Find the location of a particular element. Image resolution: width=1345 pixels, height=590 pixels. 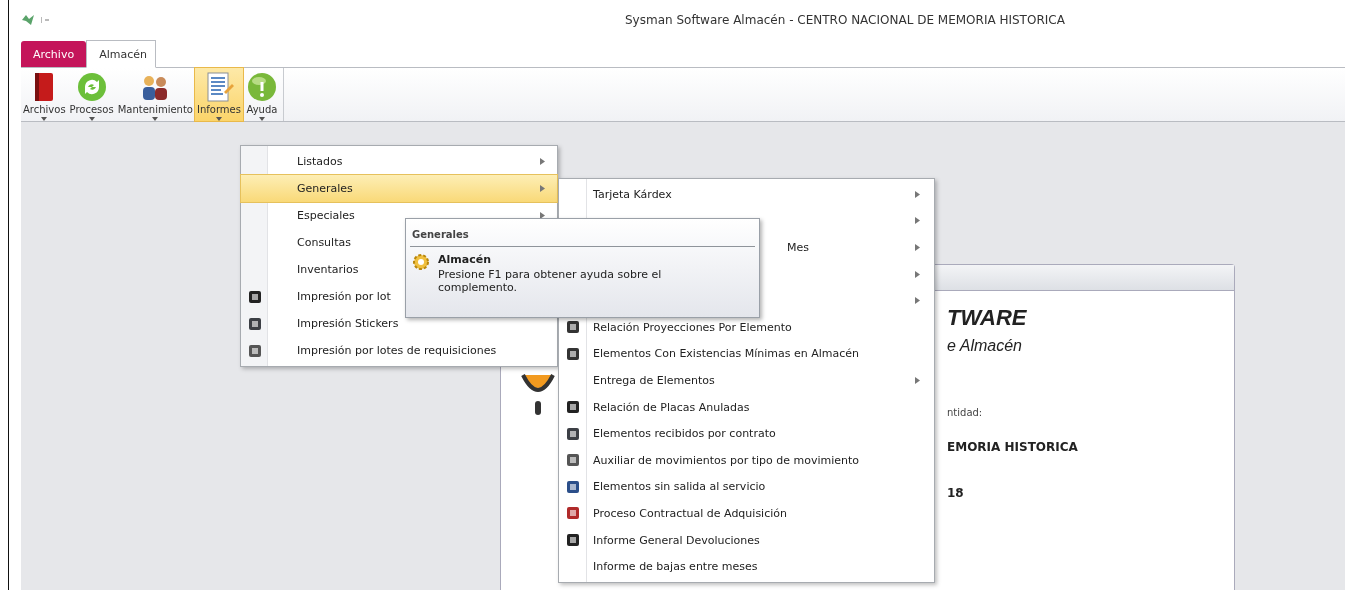

app-heading: TWARE is located at coordinates (987, 318).